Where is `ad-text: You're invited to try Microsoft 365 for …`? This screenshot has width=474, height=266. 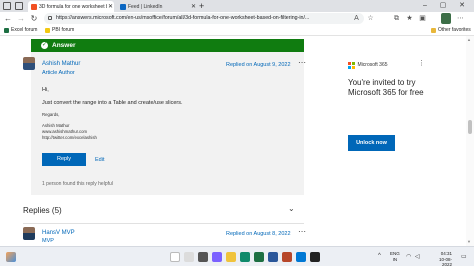 ad-text: You're invited to try Microsoft 365 for … is located at coordinates (386, 87).